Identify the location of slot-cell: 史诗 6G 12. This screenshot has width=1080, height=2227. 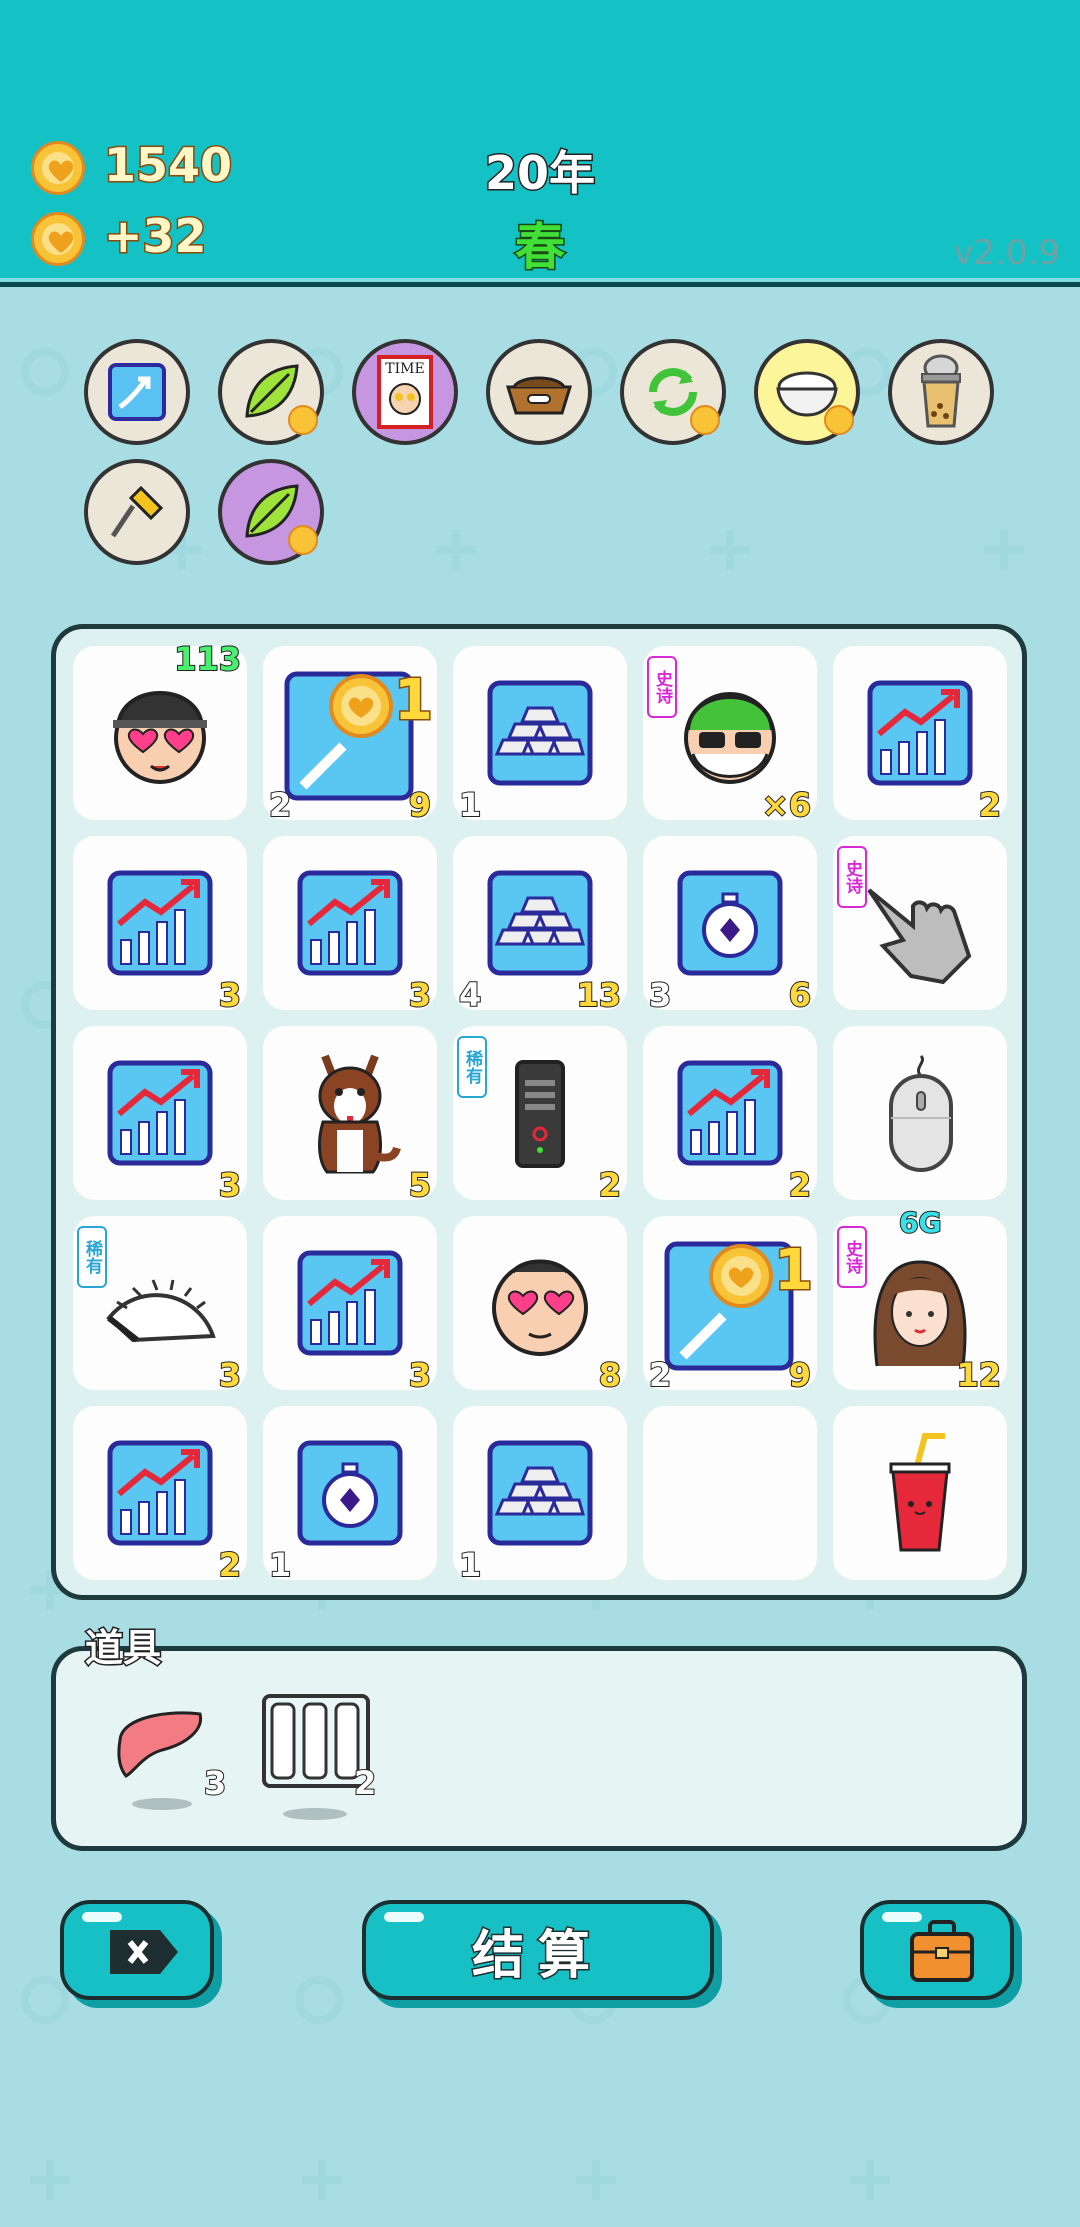
(920, 1300).